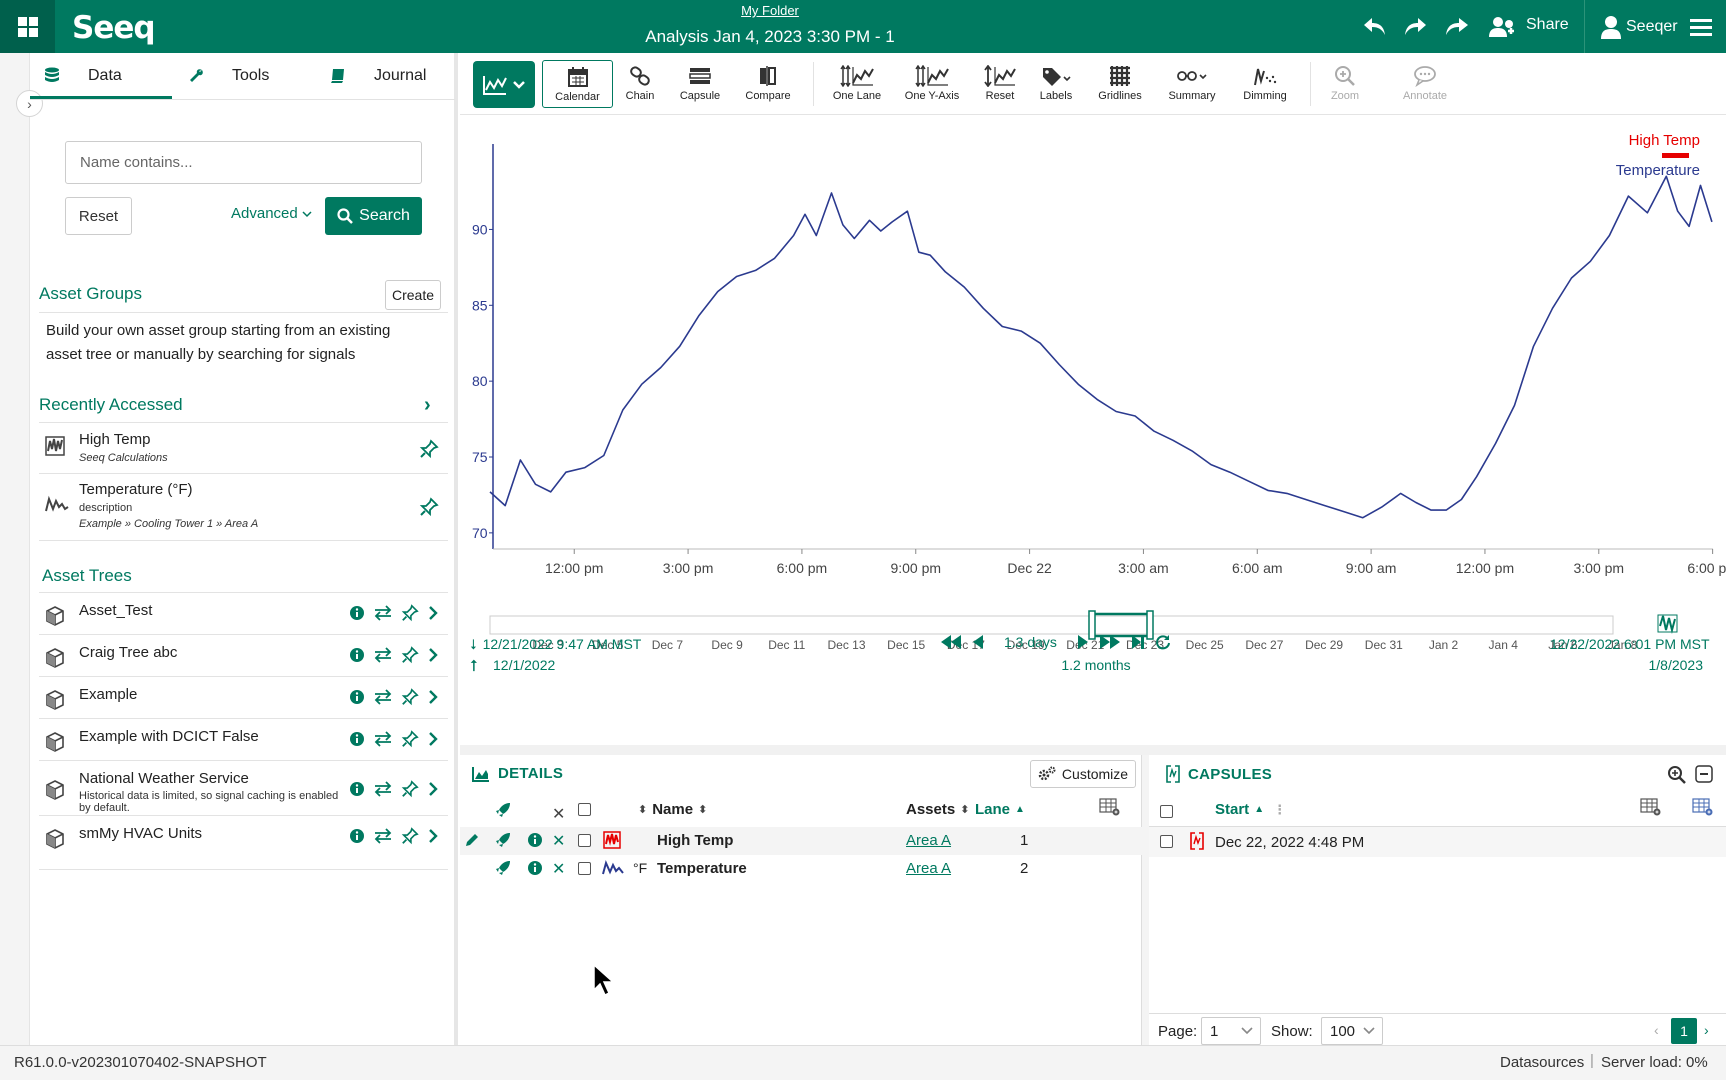  Describe the element at coordinates (1654, 1062) in the screenshot. I see `server-load: Server load: 0%` at that location.